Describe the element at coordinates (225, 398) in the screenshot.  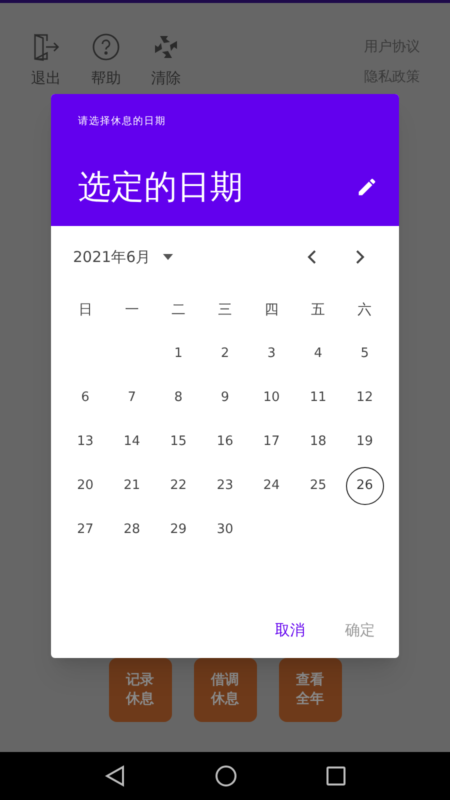
I see `calendar-day: 9` at that location.